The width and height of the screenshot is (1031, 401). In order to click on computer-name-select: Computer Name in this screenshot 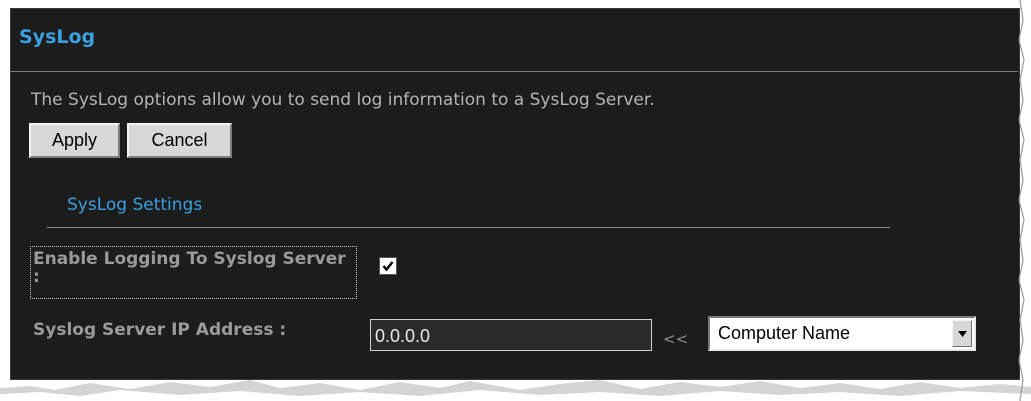, I will do `click(842, 333)`.